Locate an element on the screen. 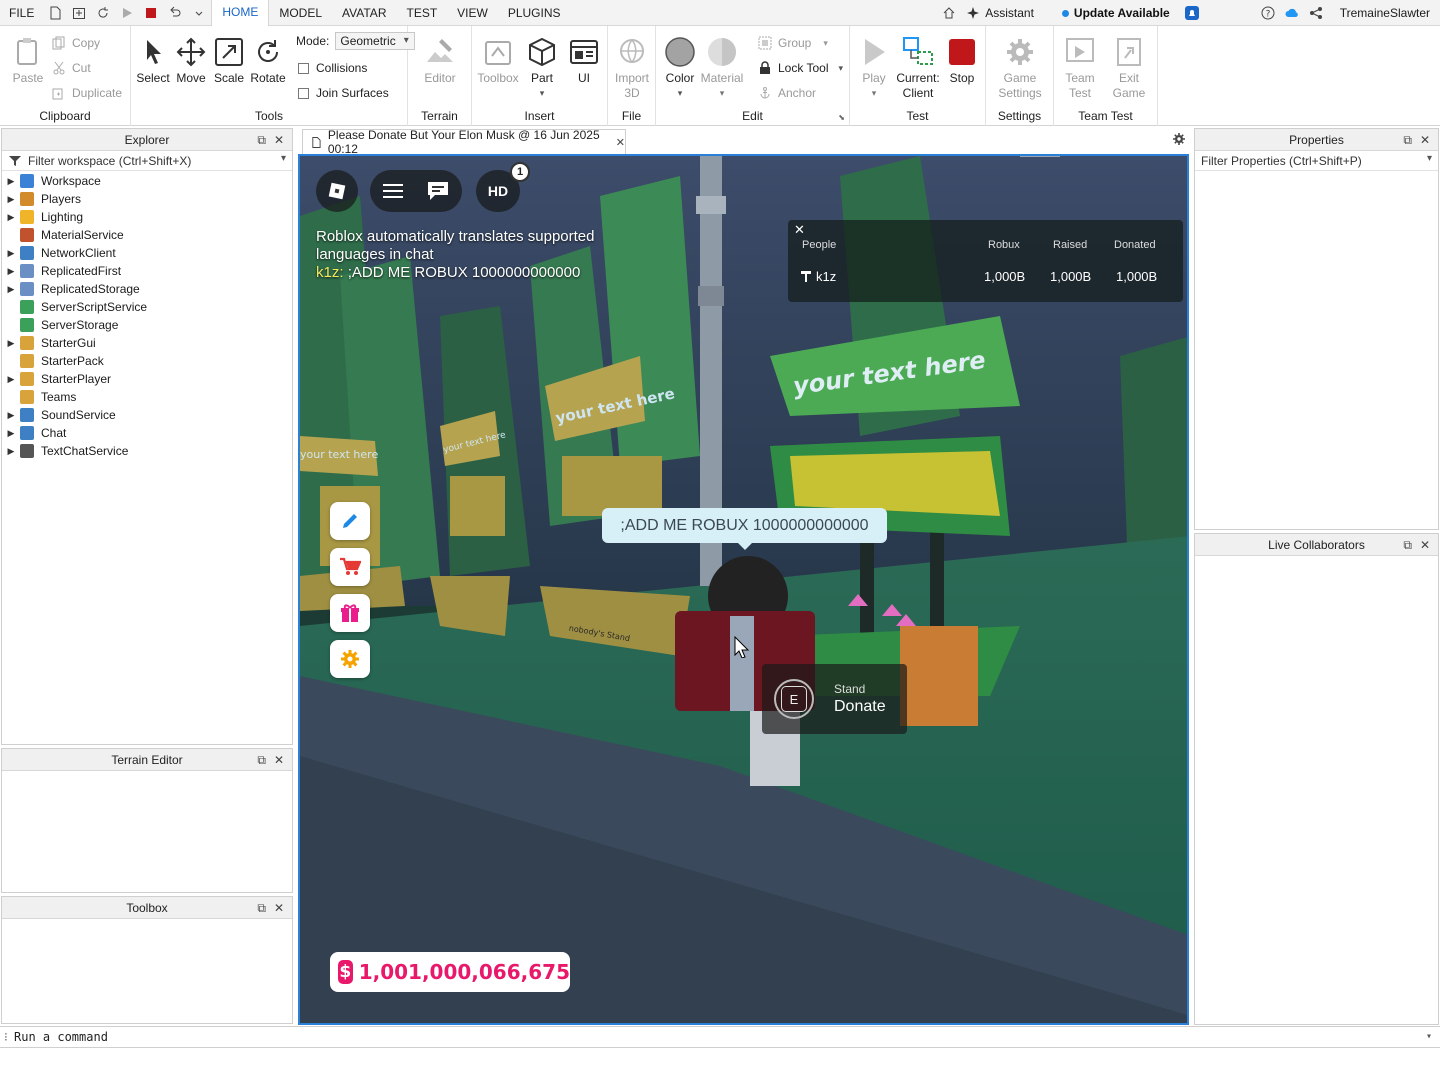  leaderboard-row-name: k1z is located at coordinates (818, 276).